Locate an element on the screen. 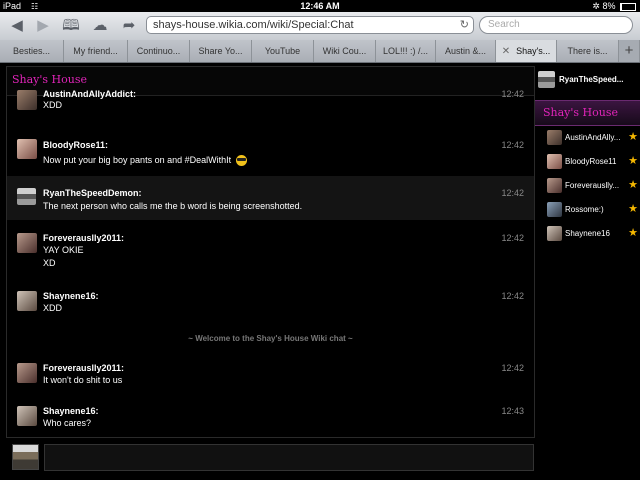  tab-youtube: YouTube is located at coordinates (283, 51).